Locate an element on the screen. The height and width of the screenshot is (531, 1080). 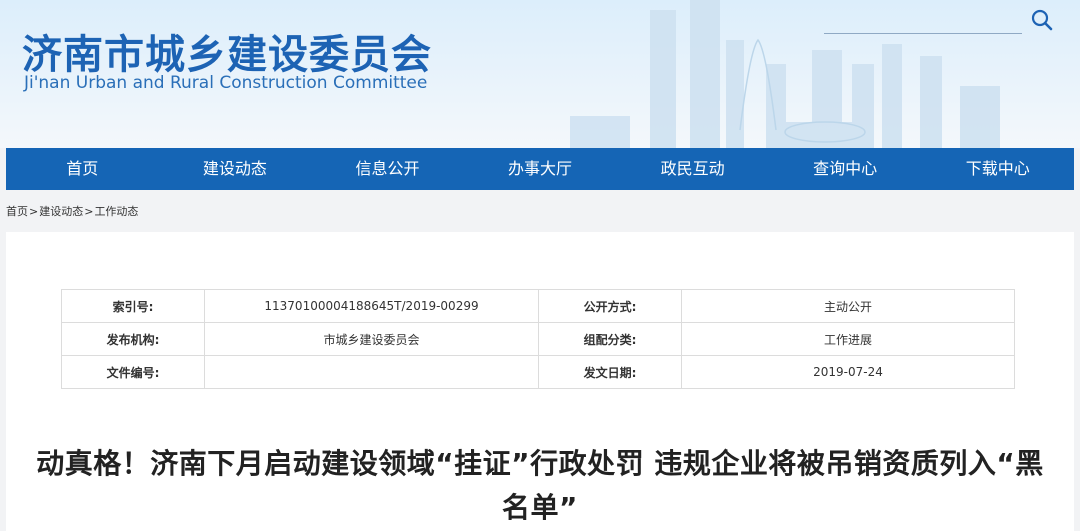
search-icon is located at coordinates (1042, 20).